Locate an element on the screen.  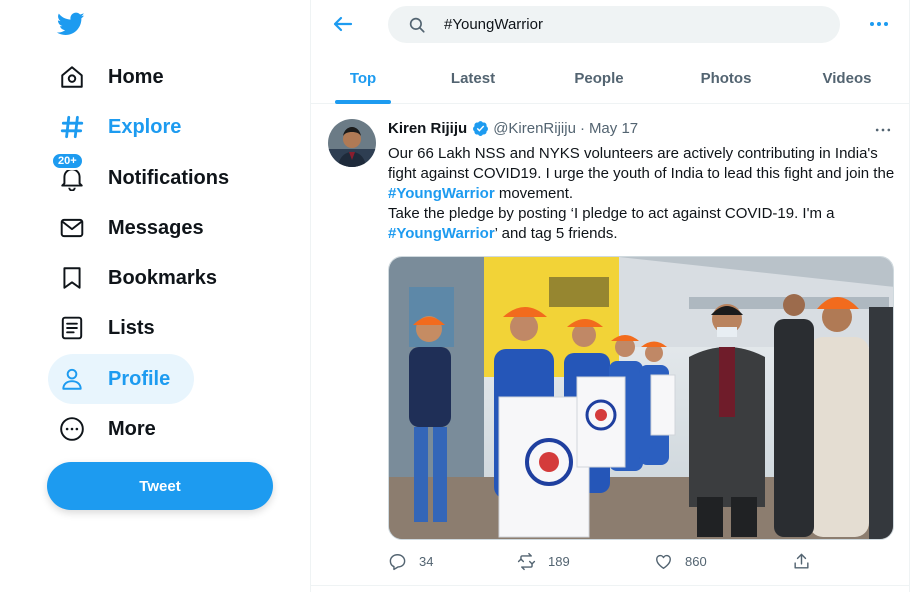
avatar is located at coordinates (352, 143).